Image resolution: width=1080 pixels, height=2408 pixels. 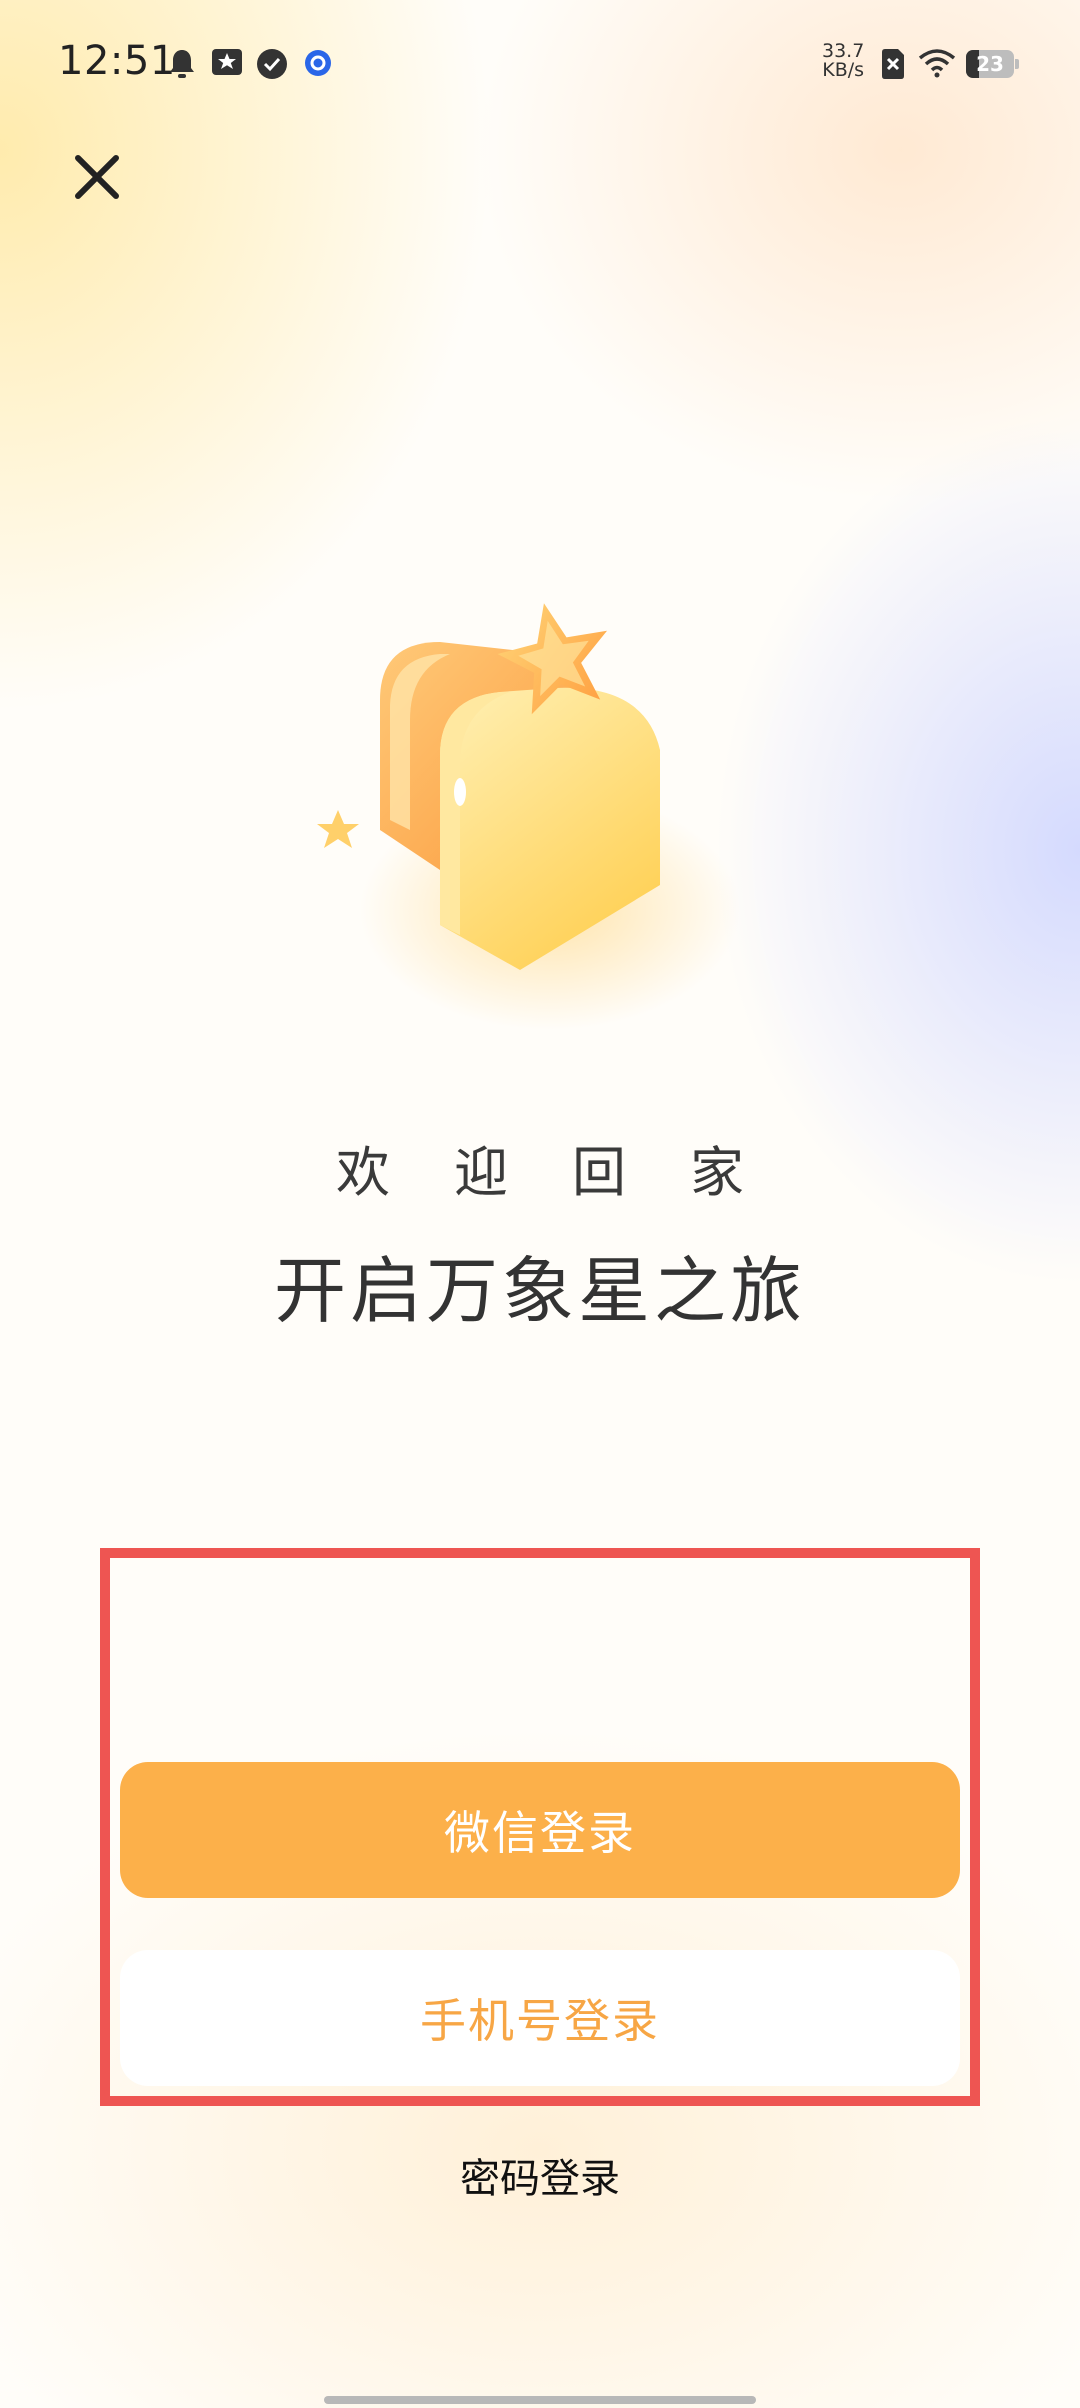 What do you see at coordinates (990, 64) in the screenshot?
I see `battery-level: 23` at bounding box center [990, 64].